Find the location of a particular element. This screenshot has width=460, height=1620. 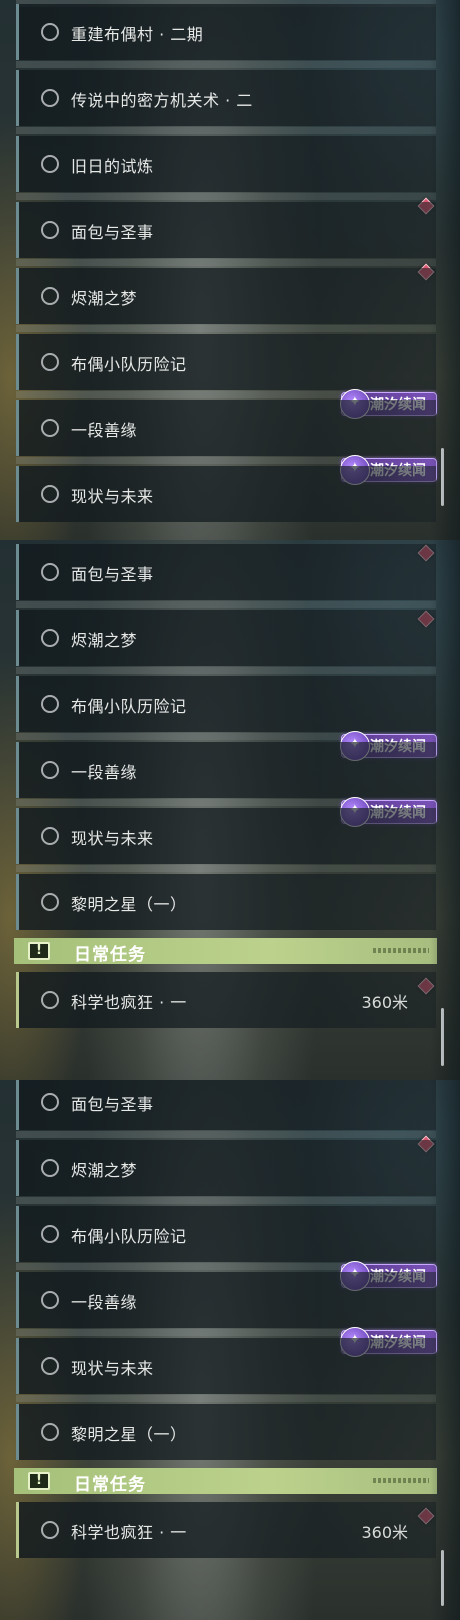

quest-item: 传说中的密方机关术 · 二 is located at coordinates (226, 98).